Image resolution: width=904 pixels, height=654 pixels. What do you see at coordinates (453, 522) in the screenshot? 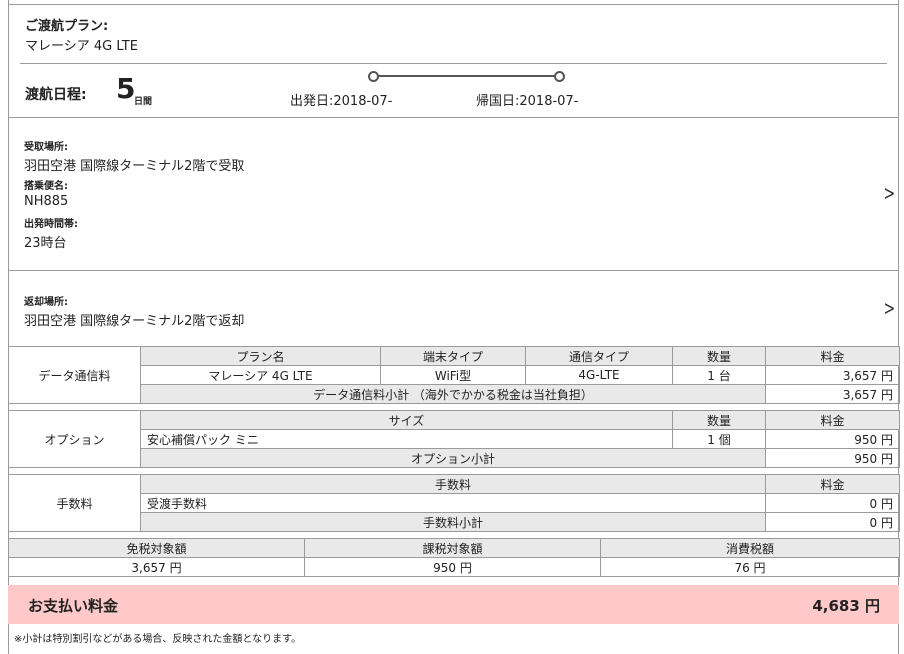
I see `subtotal-label: 手数料小計` at bounding box center [453, 522].